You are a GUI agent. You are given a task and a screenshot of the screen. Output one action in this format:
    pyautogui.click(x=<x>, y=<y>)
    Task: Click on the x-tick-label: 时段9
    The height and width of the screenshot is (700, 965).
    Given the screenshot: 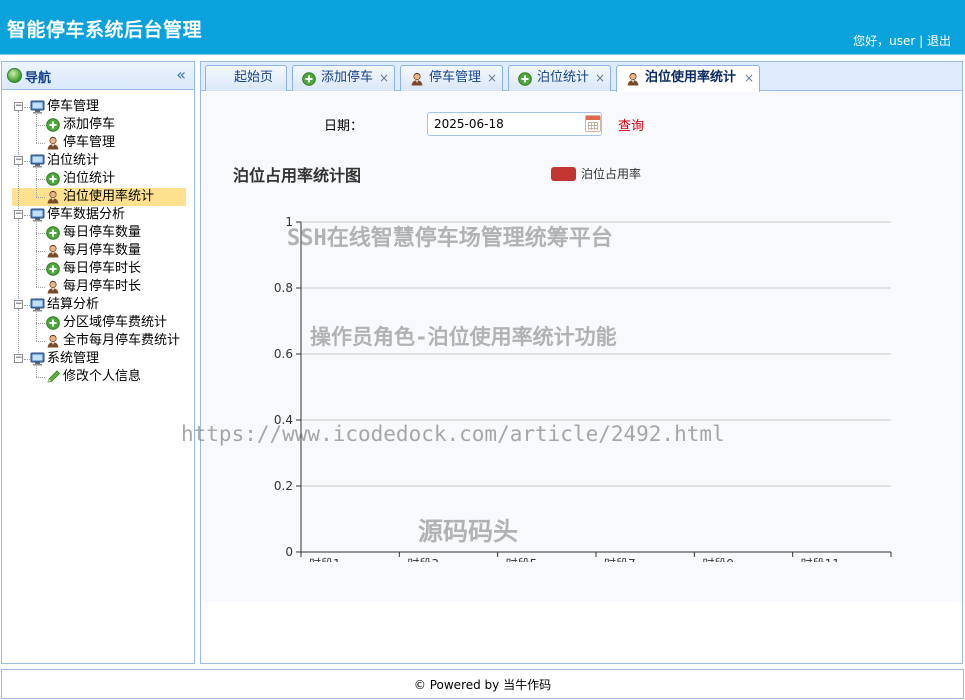 What is the action you would take?
    pyautogui.click(x=718, y=559)
    